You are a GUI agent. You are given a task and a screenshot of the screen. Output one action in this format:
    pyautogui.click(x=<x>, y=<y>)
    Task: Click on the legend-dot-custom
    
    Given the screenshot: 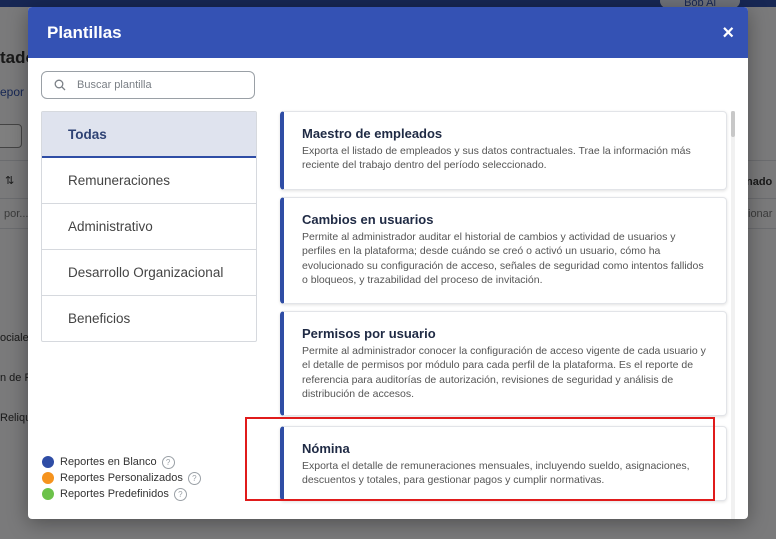 What is the action you would take?
    pyautogui.click(x=48, y=478)
    